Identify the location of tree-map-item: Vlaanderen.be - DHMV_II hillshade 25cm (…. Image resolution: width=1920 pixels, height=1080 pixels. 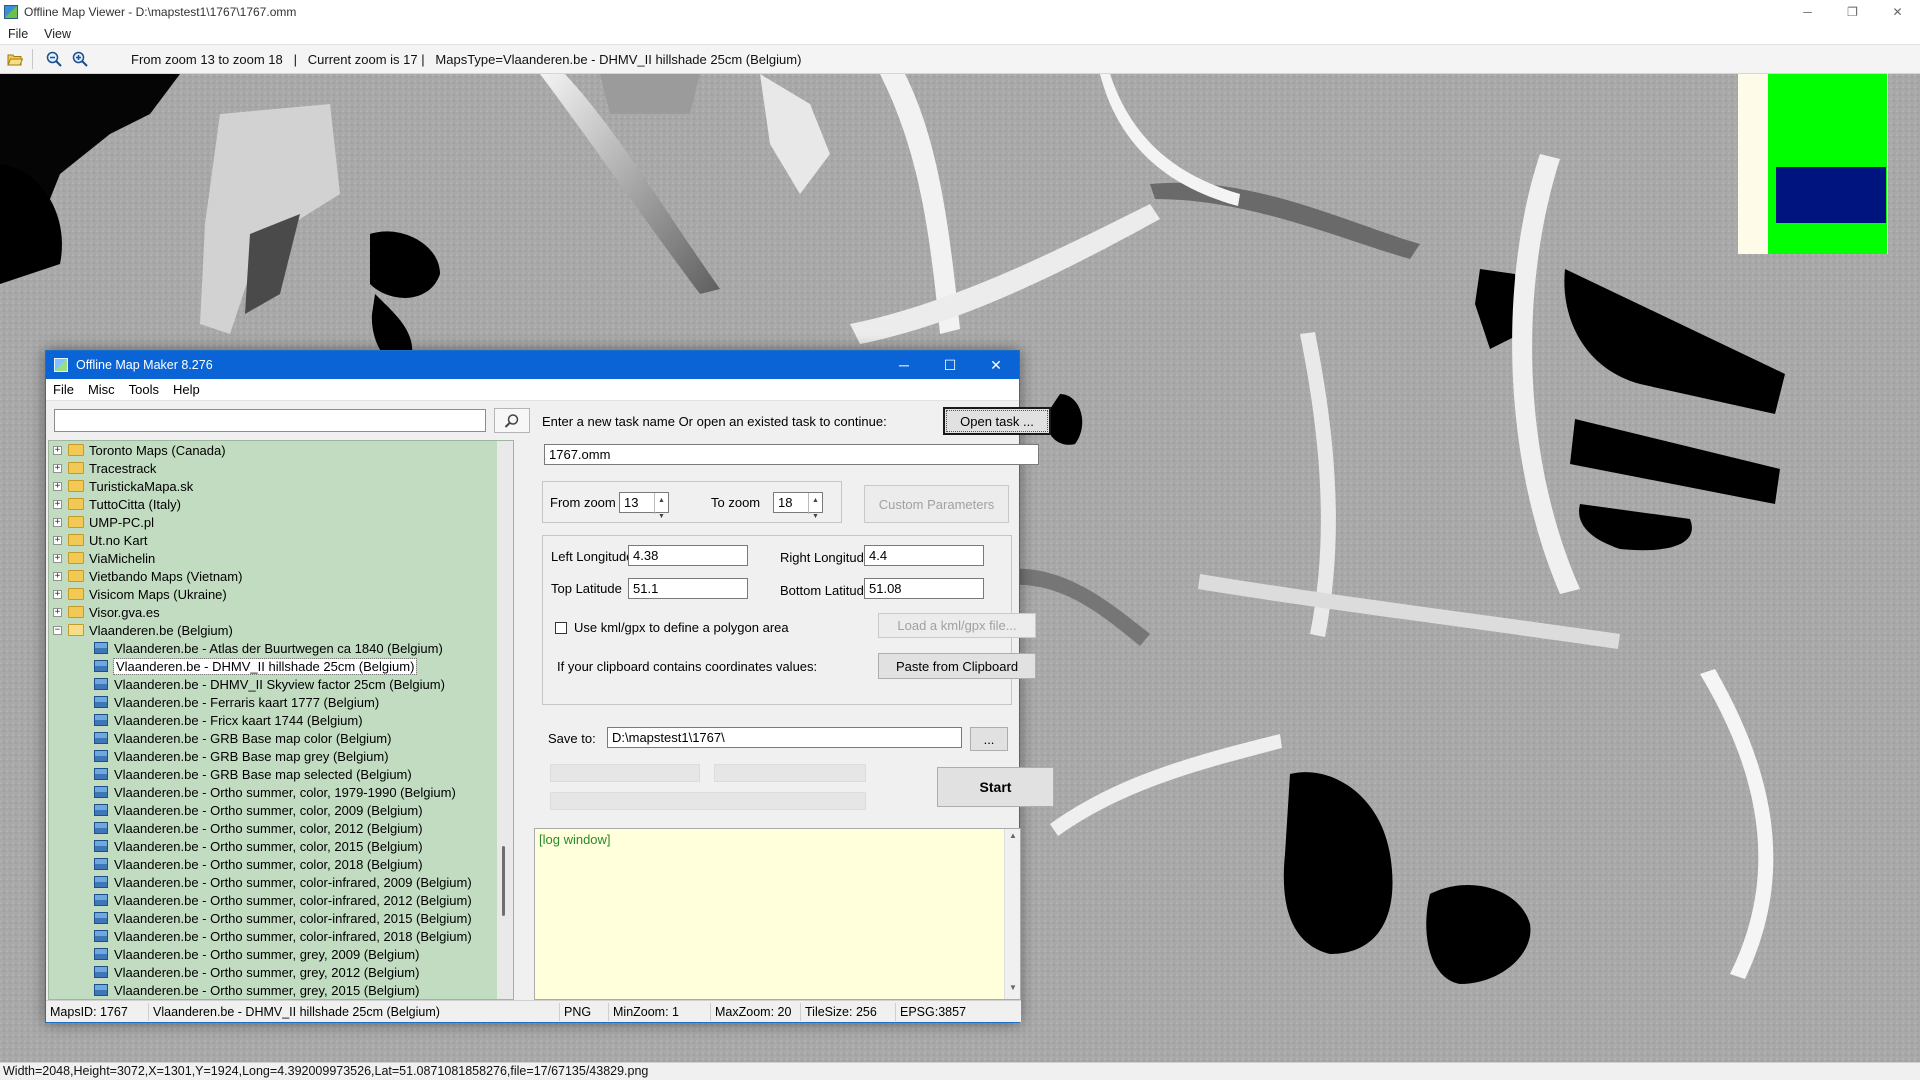
(256, 666).